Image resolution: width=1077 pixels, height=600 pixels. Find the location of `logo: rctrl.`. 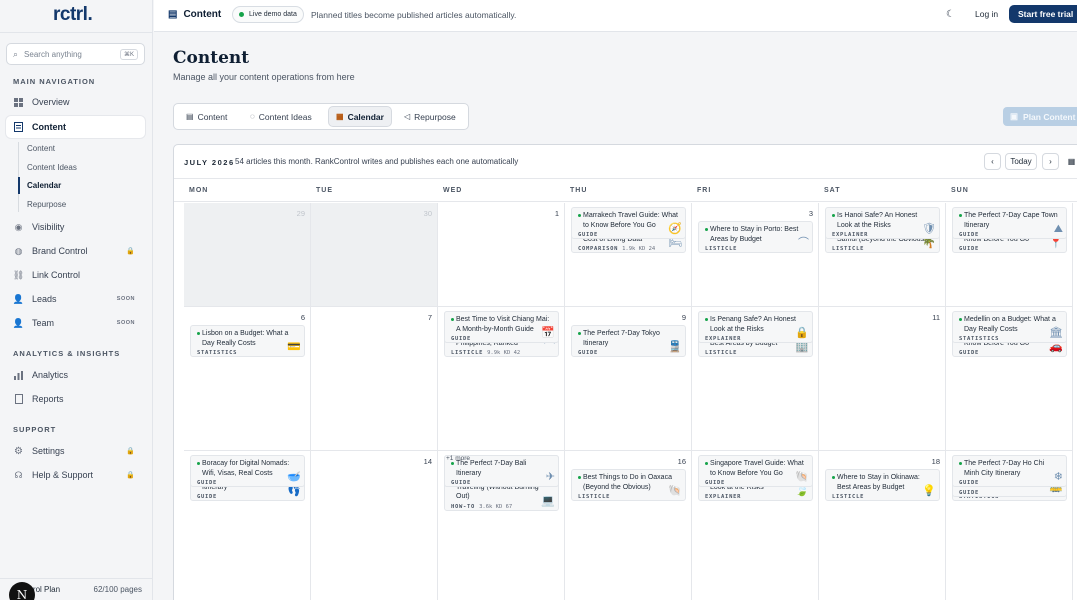

logo: rctrl. is located at coordinates (73, 15).